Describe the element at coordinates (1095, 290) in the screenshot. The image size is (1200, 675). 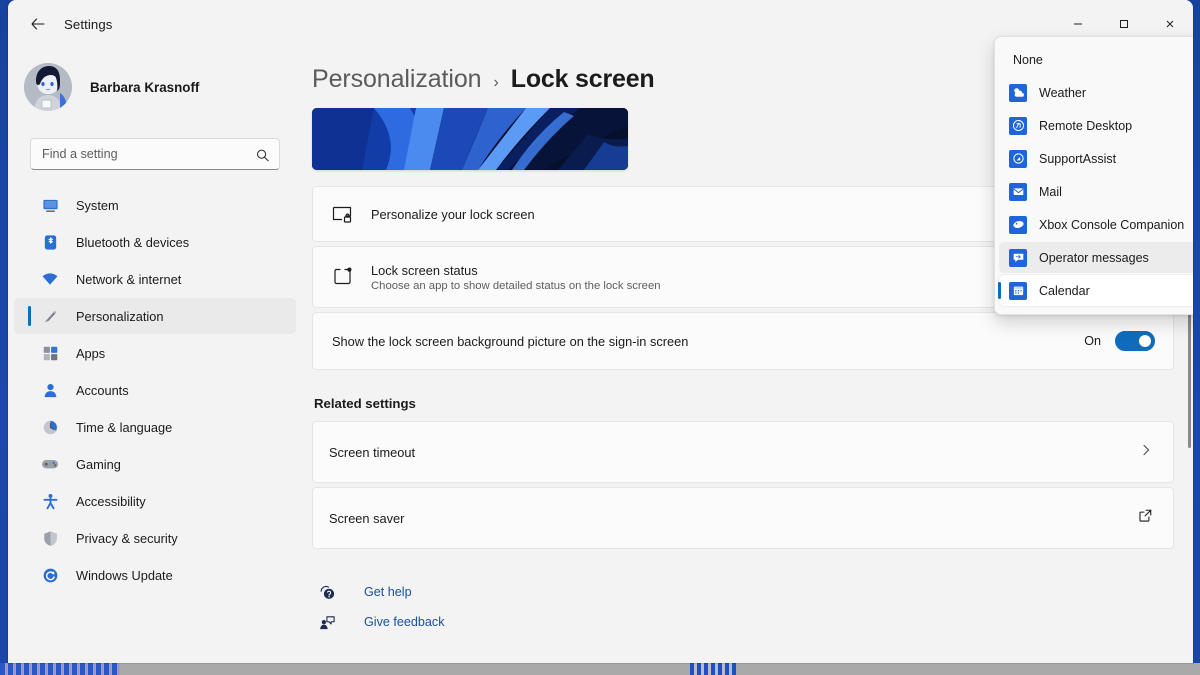
I see `dropdown-item-calendar: Calendar` at that location.